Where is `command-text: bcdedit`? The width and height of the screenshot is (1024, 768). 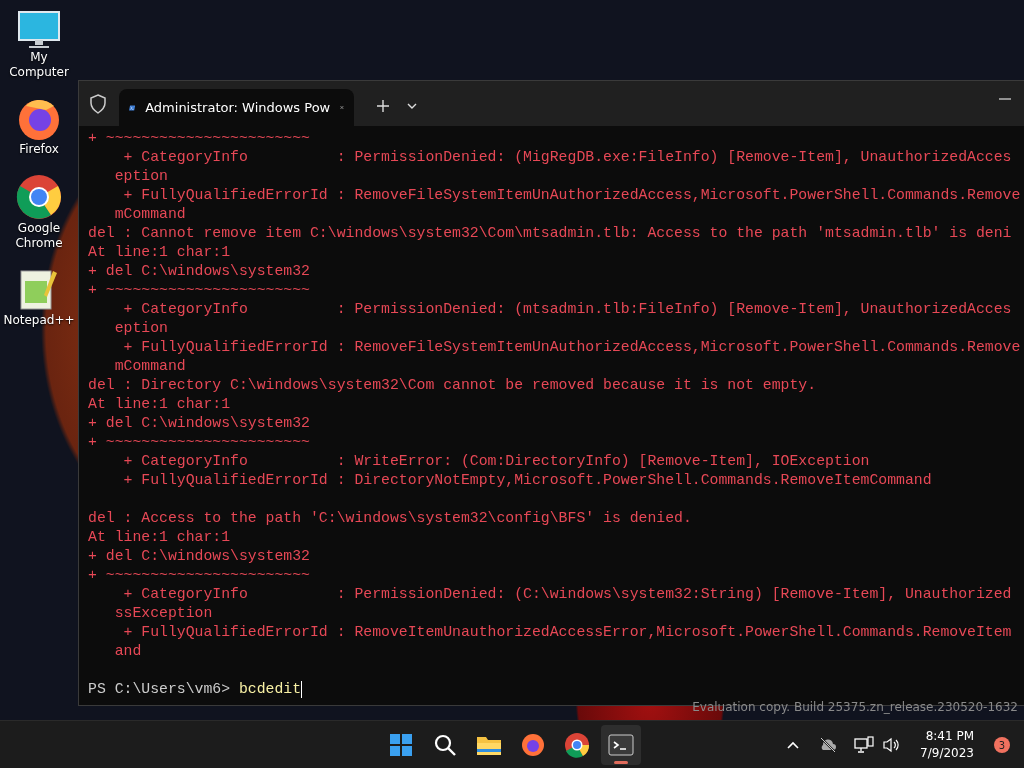
command-text: bcdedit is located at coordinates (270, 689).